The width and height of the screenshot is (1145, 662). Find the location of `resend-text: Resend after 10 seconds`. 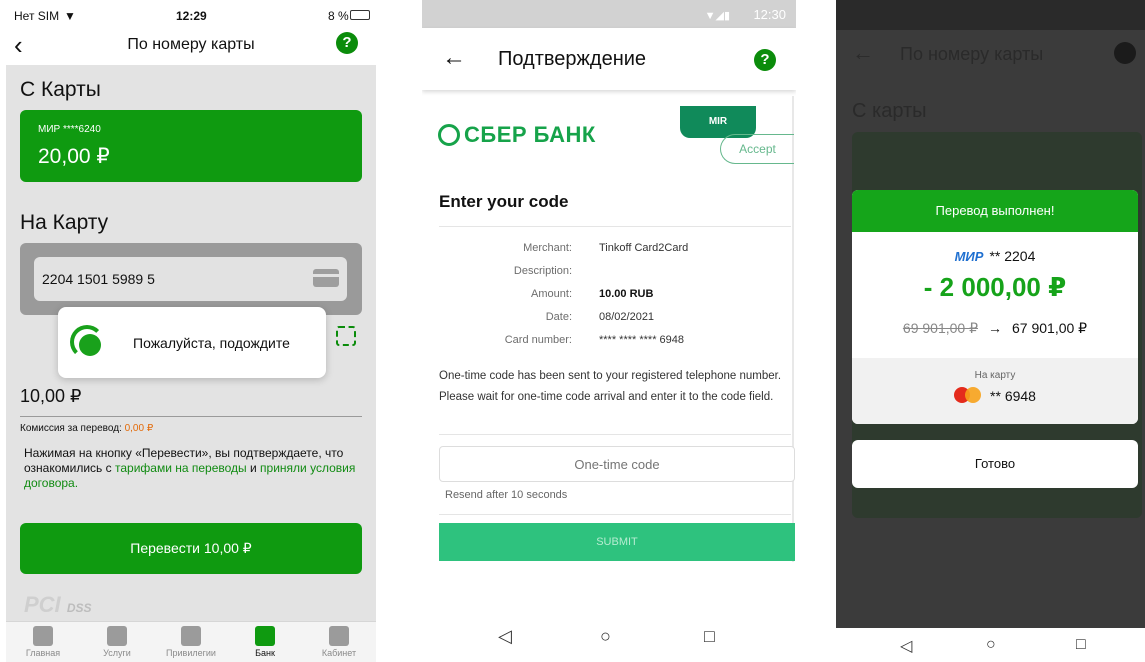

resend-text: Resend after 10 seconds is located at coordinates (506, 495).